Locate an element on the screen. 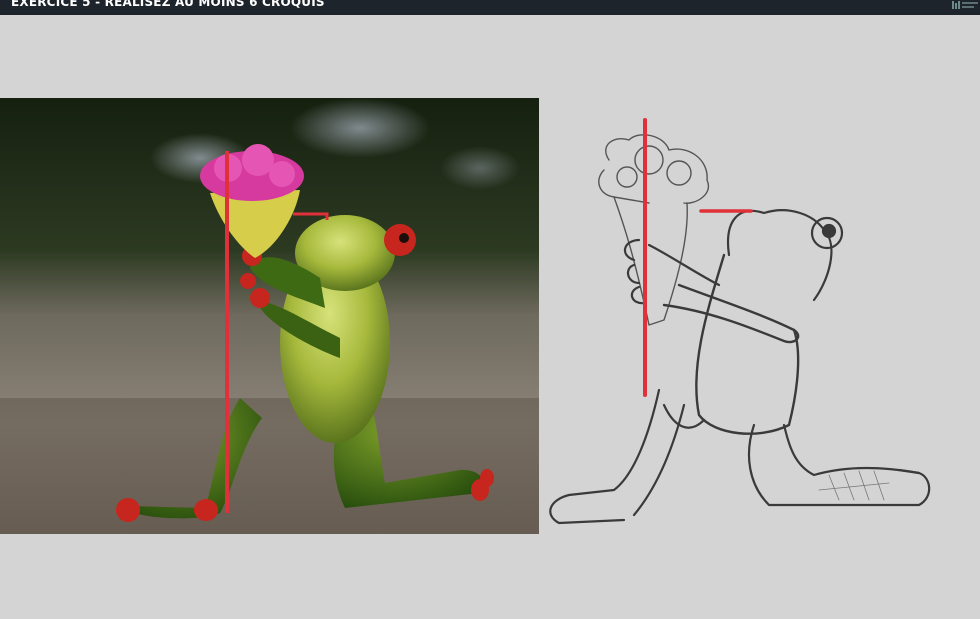 This screenshot has height=619, width=980. sketch-hatching is located at coordinates (854, 485).